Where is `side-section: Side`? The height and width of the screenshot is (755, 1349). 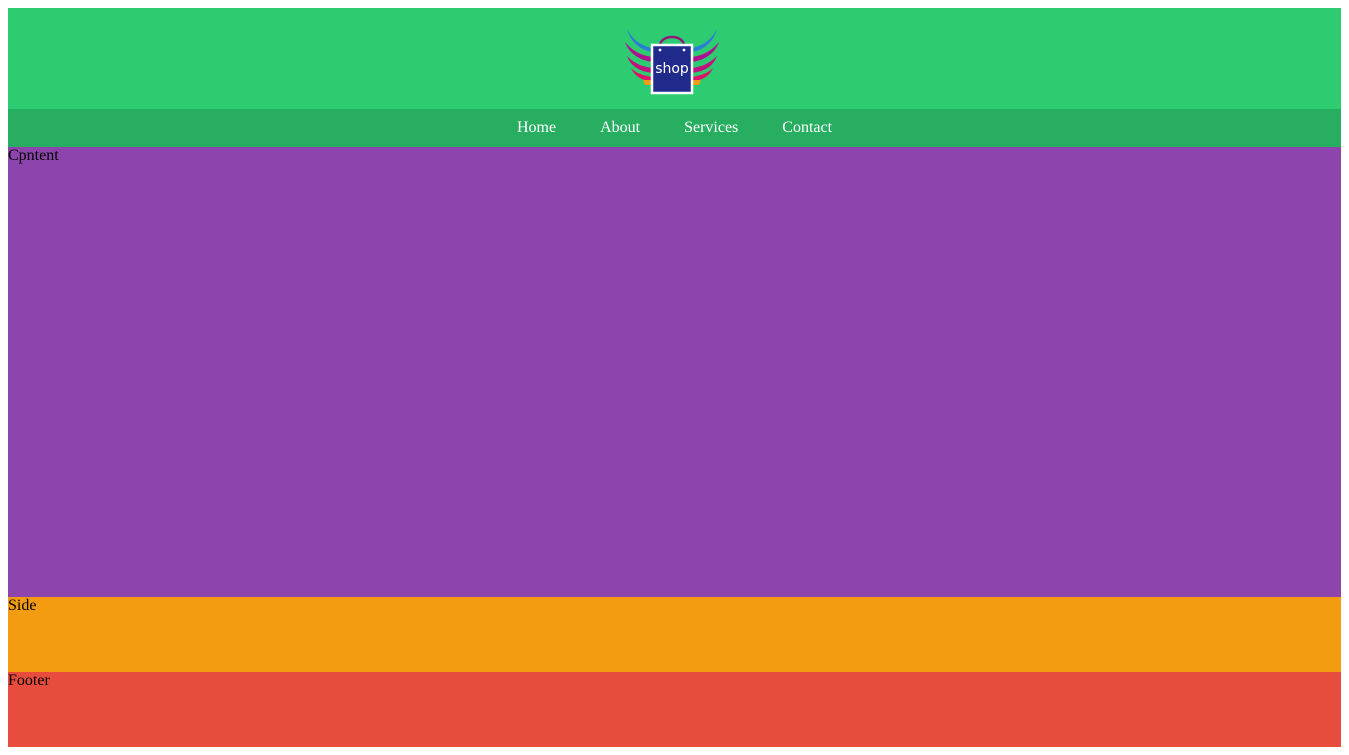 side-section: Side is located at coordinates (674, 634).